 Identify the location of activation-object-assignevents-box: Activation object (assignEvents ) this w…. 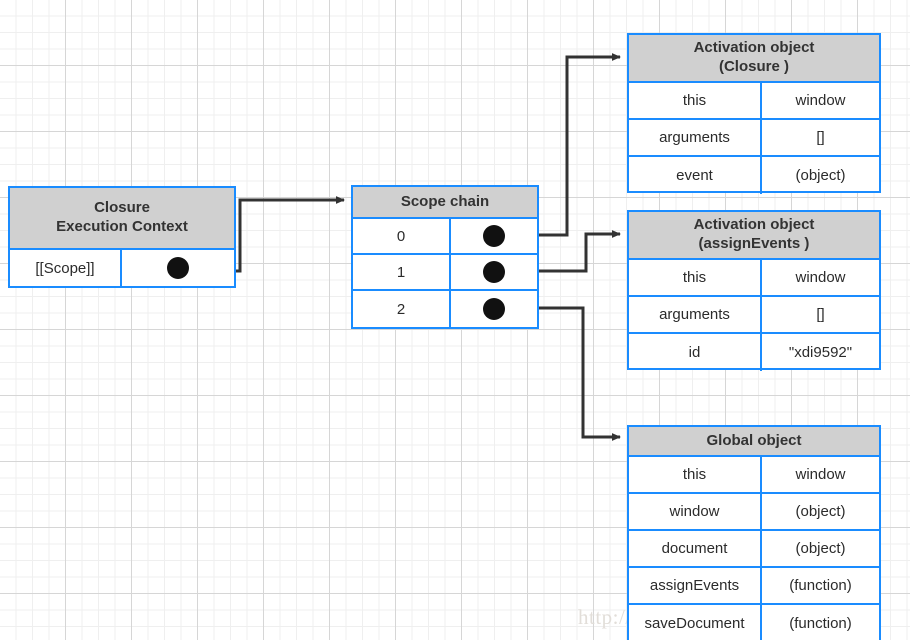
(754, 290).